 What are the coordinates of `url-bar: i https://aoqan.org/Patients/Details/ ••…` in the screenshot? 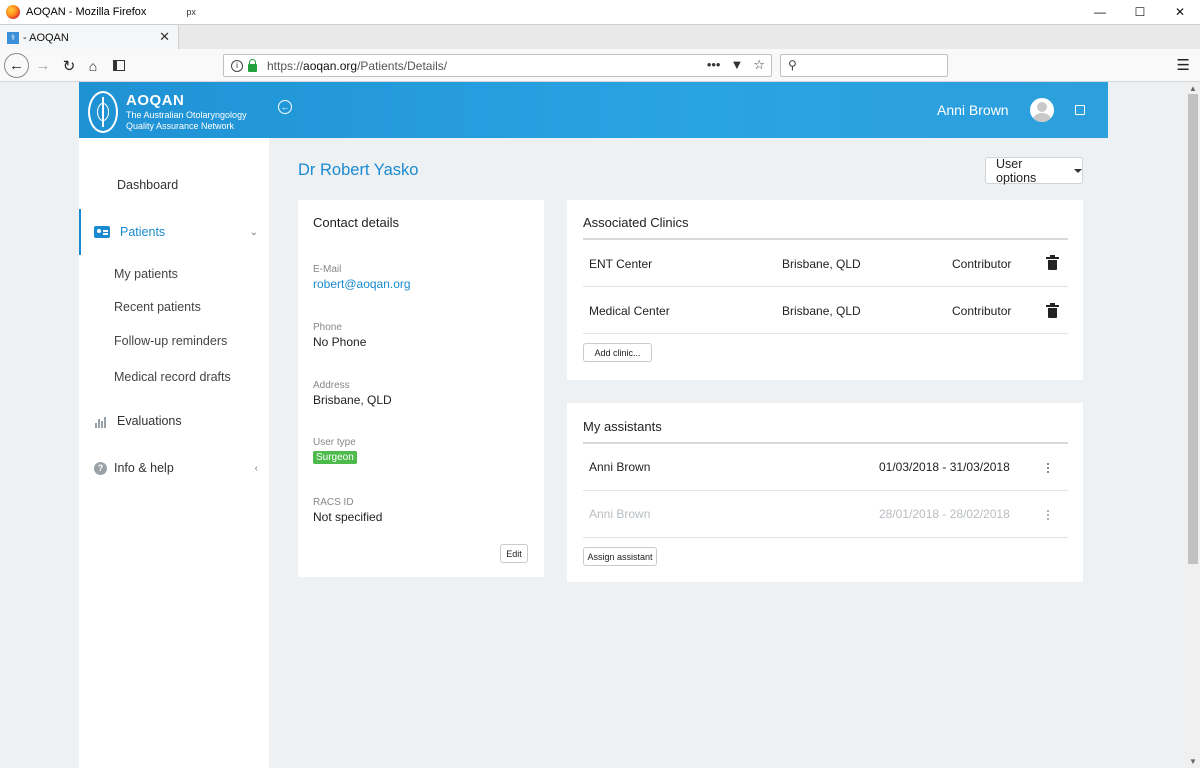 It's located at (497, 65).